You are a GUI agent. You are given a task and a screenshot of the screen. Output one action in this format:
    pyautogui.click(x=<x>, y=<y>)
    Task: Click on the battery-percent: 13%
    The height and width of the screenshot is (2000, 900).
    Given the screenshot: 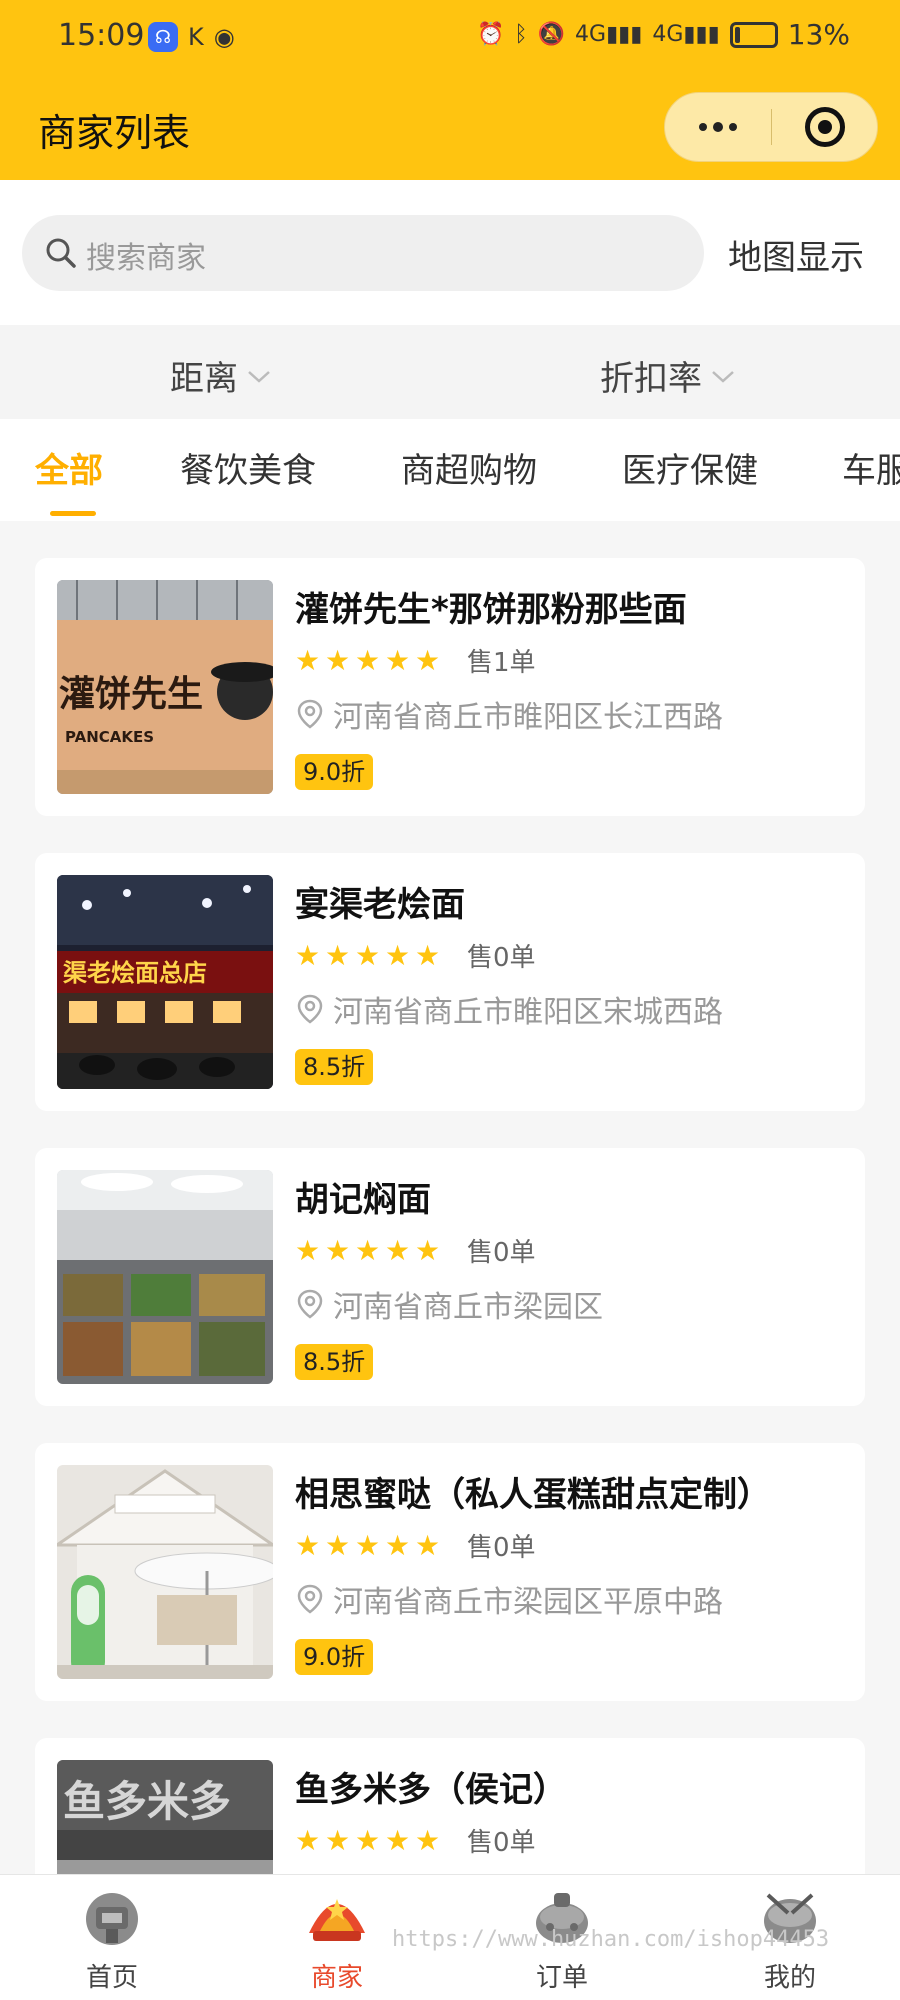 What is the action you would take?
    pyautogui.click(x=818, y=34)
    